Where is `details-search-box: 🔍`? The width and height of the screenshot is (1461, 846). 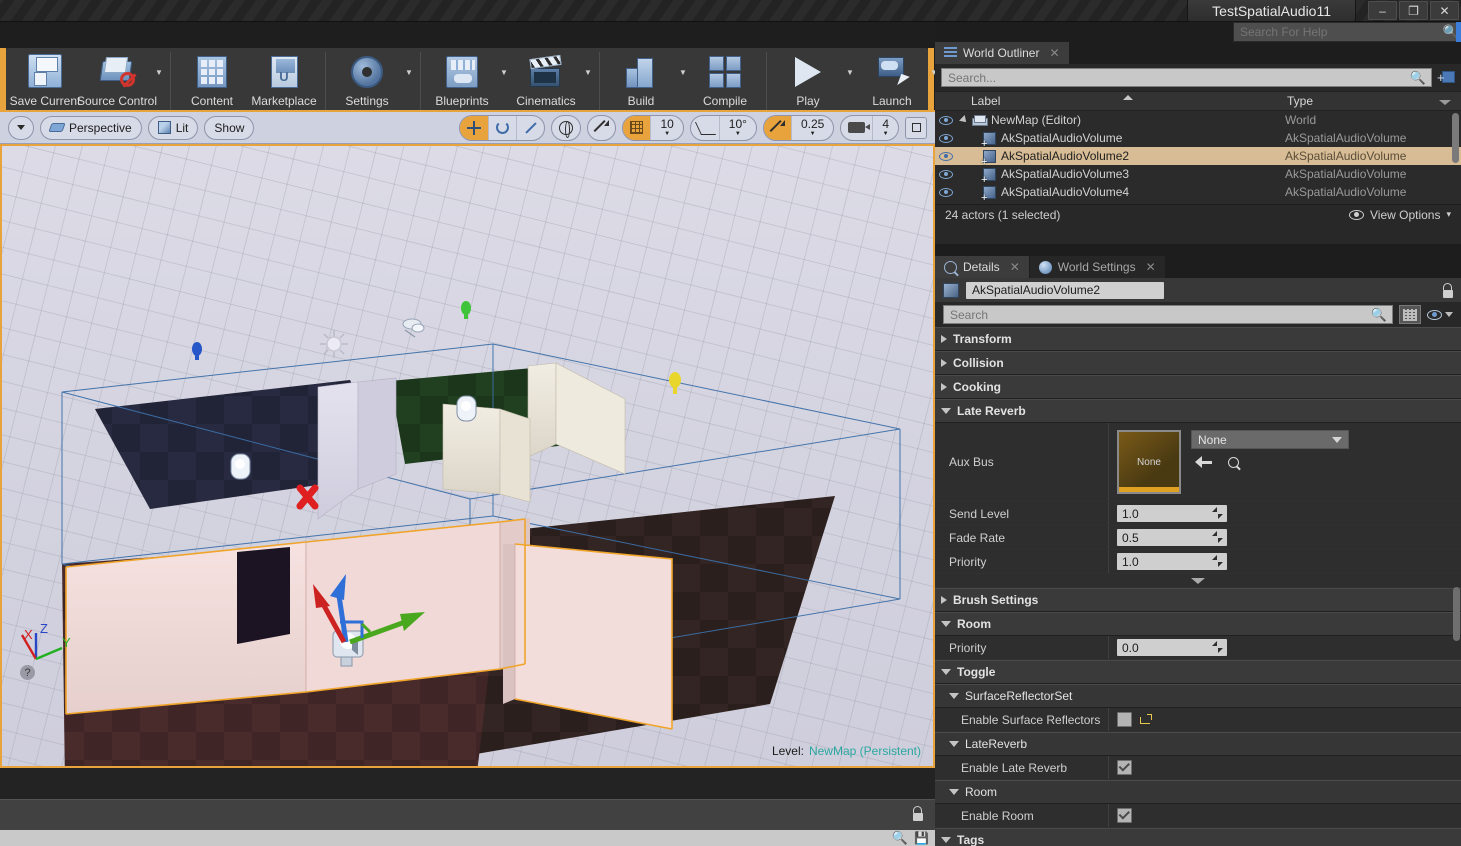 details-search-box: 🔍 is located at coordinates (1168, 314).